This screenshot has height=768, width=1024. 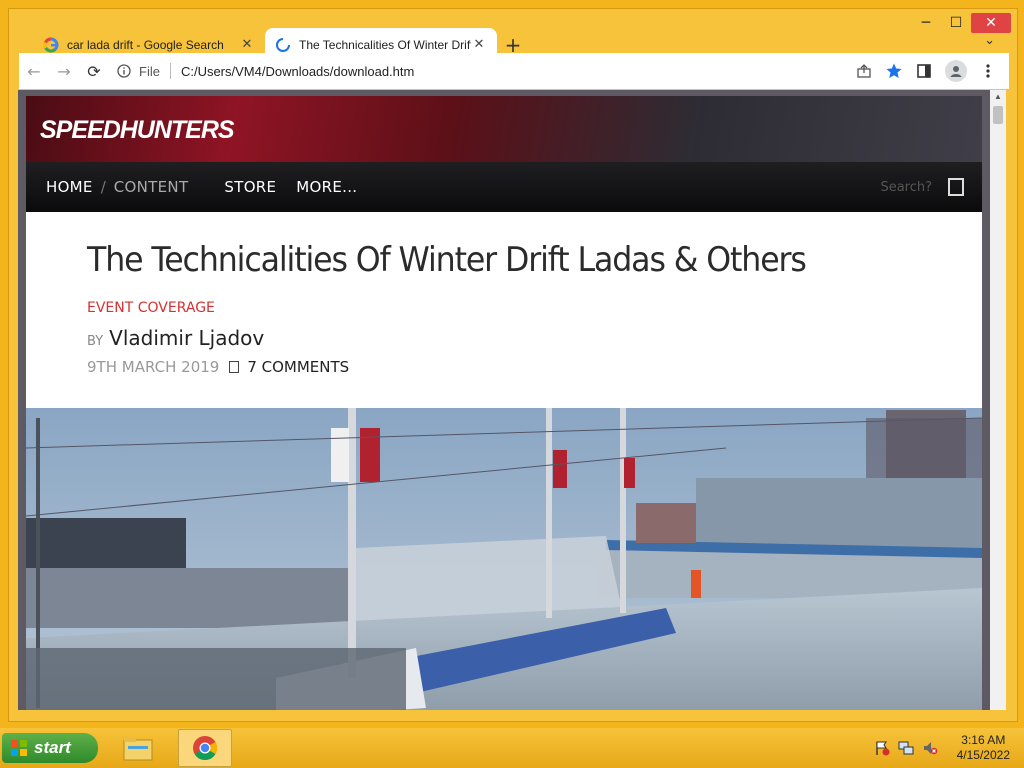 I want to click on by-label: BY, so click(x=95, y=341).